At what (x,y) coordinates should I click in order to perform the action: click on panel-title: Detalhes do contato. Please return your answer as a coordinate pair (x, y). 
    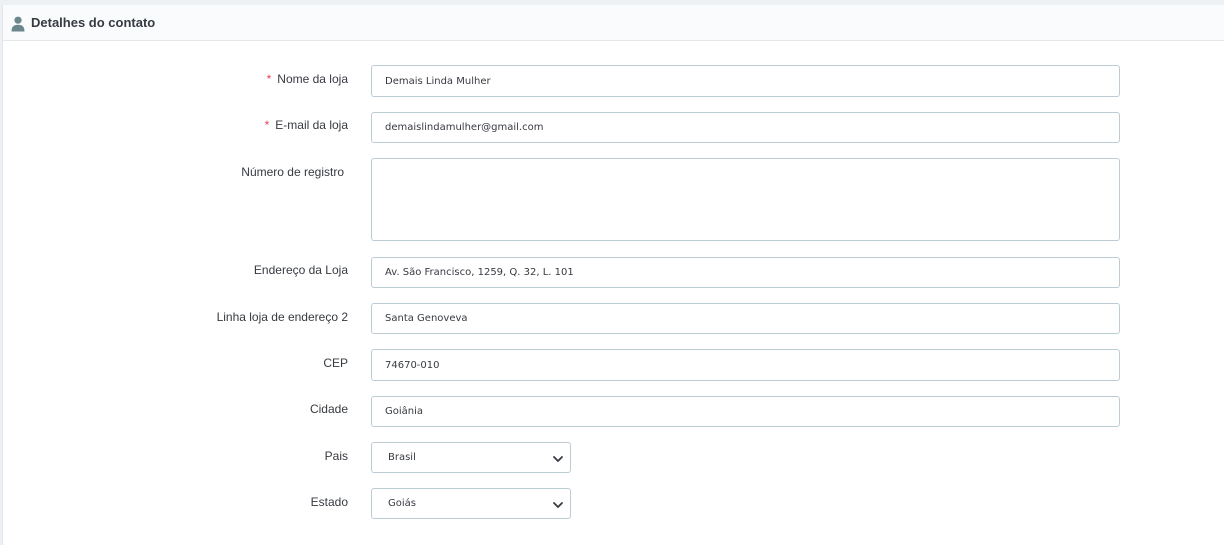
    Looking at the image, I should click on (93, 22).